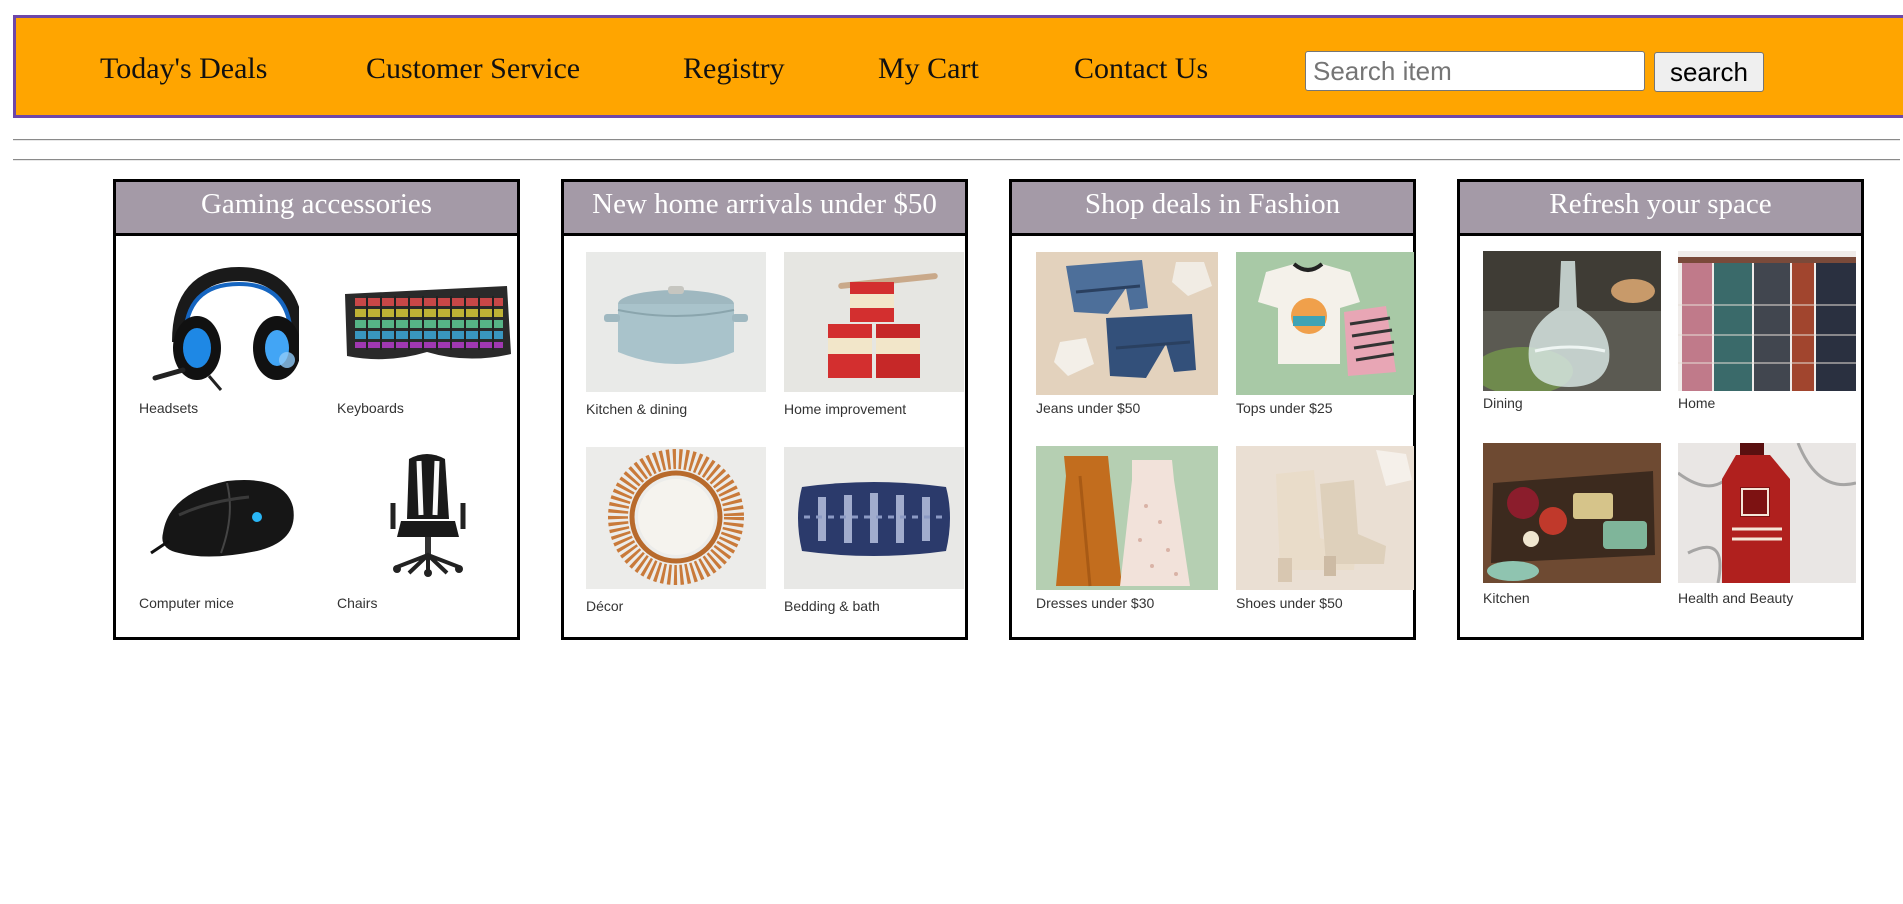  What do you see at coordinates (183, 69) in the screenshot?
I see `nav-link-todays-deals: Today's Deals` at bounding box center [183, 69].